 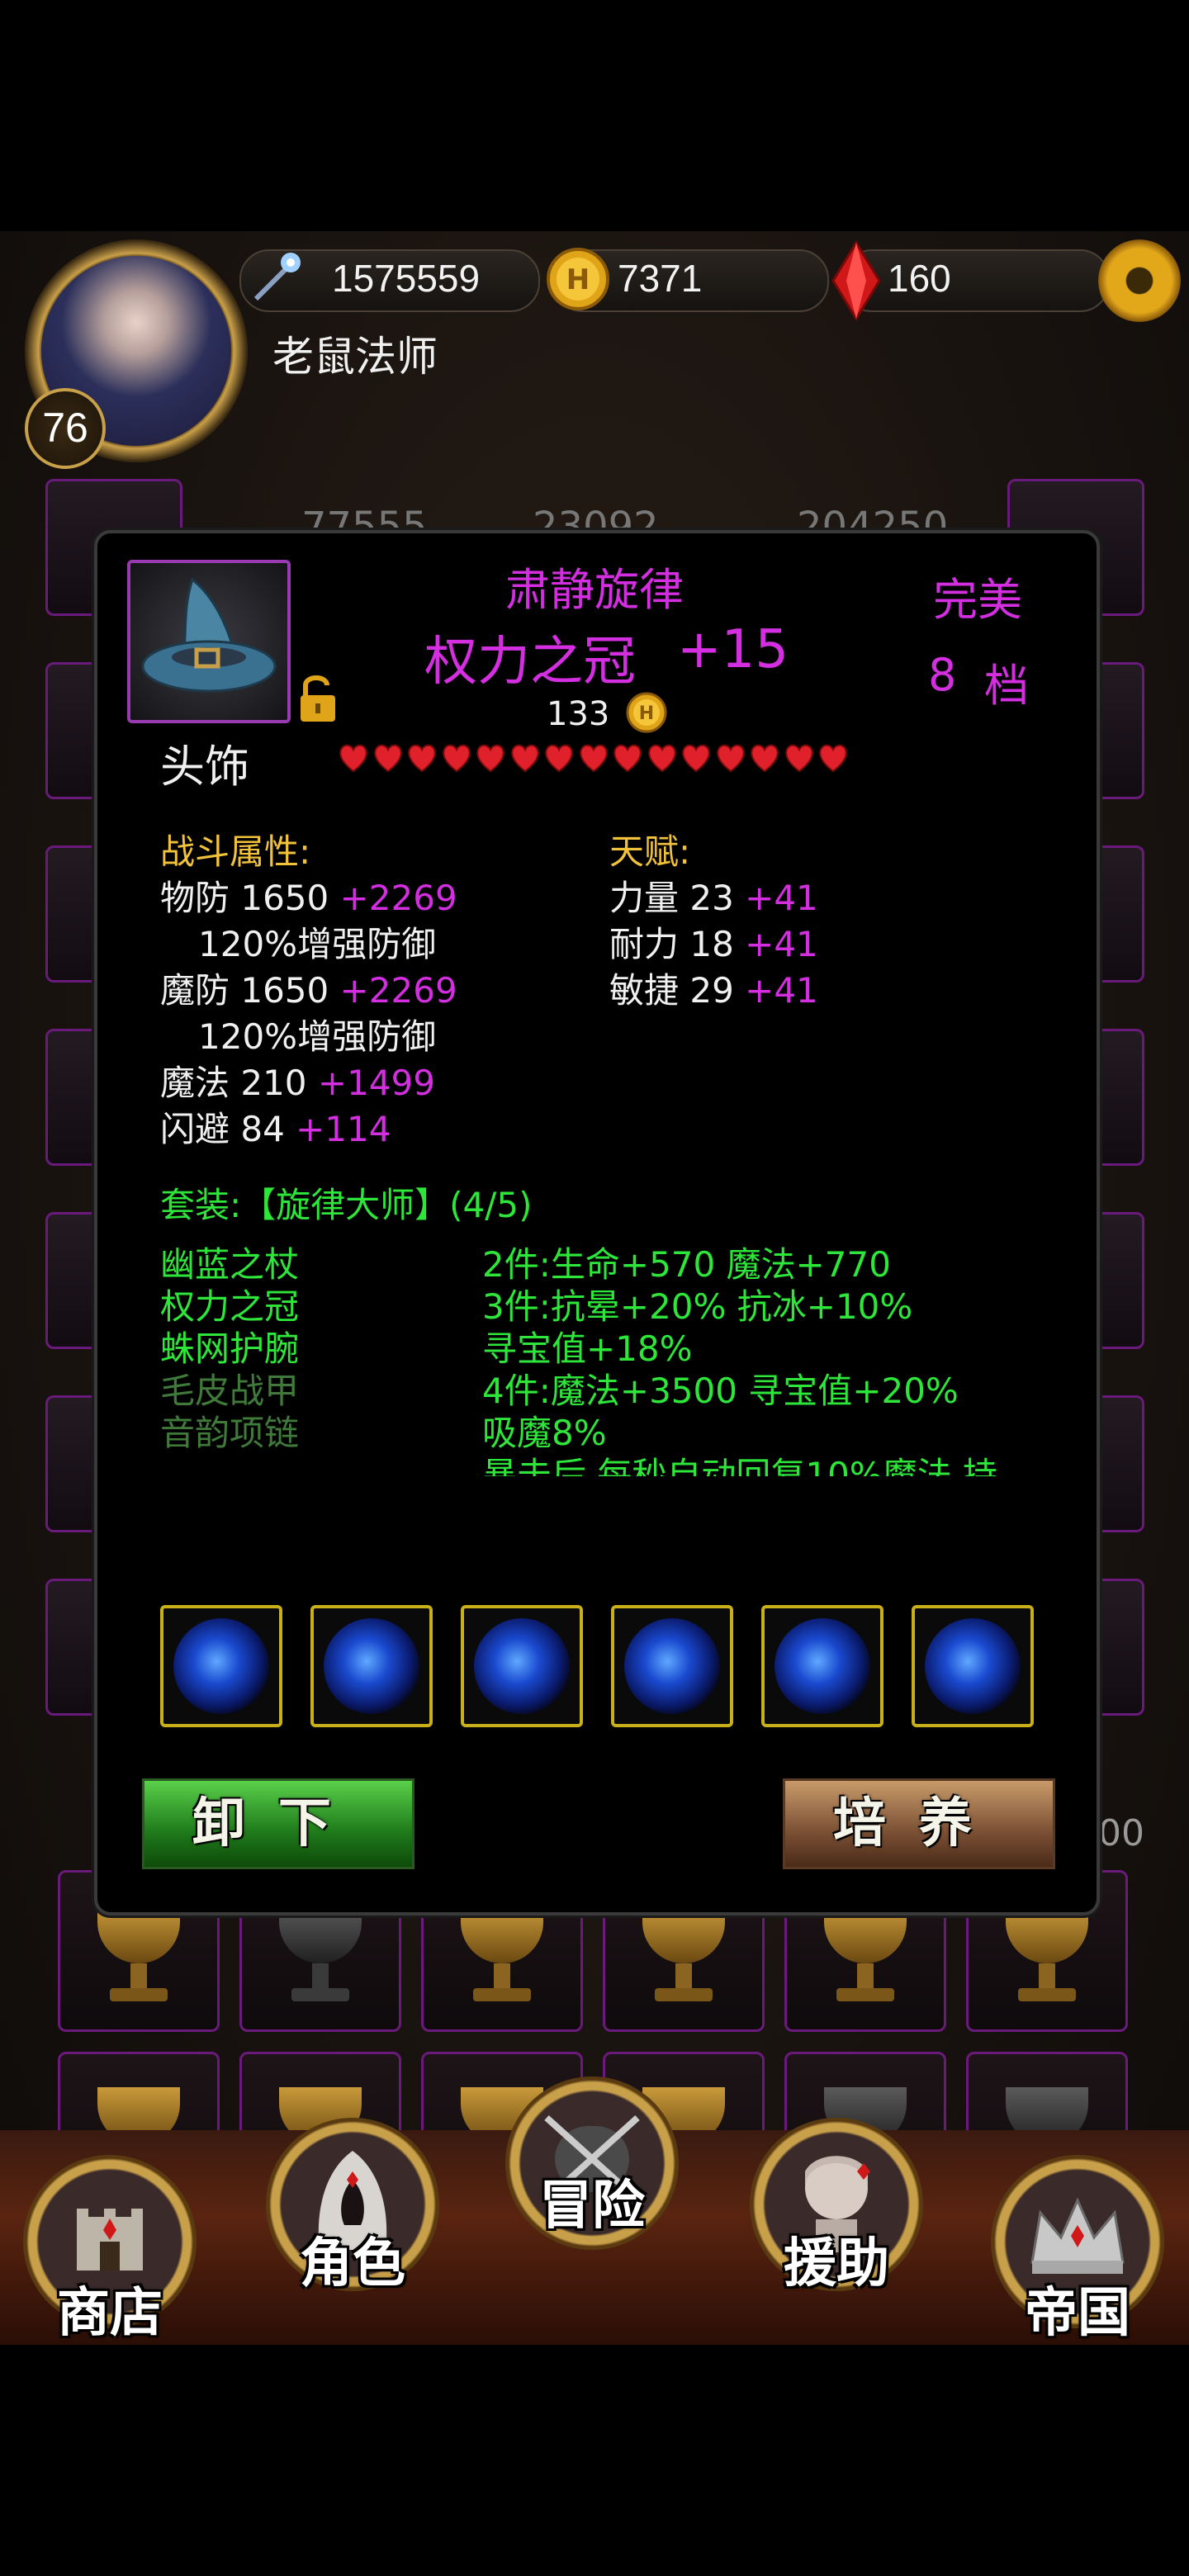 What do you see at coordinates (204, 767) in the screenshot?
I see `item-slot-type: 头饰` at bounding box center [204, 767].